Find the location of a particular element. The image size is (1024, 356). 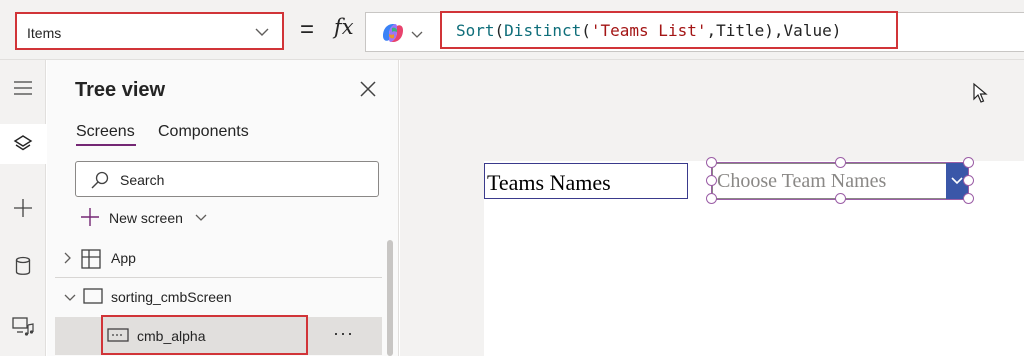

mouse-cursor-icon is located at coordinates (980, 95).